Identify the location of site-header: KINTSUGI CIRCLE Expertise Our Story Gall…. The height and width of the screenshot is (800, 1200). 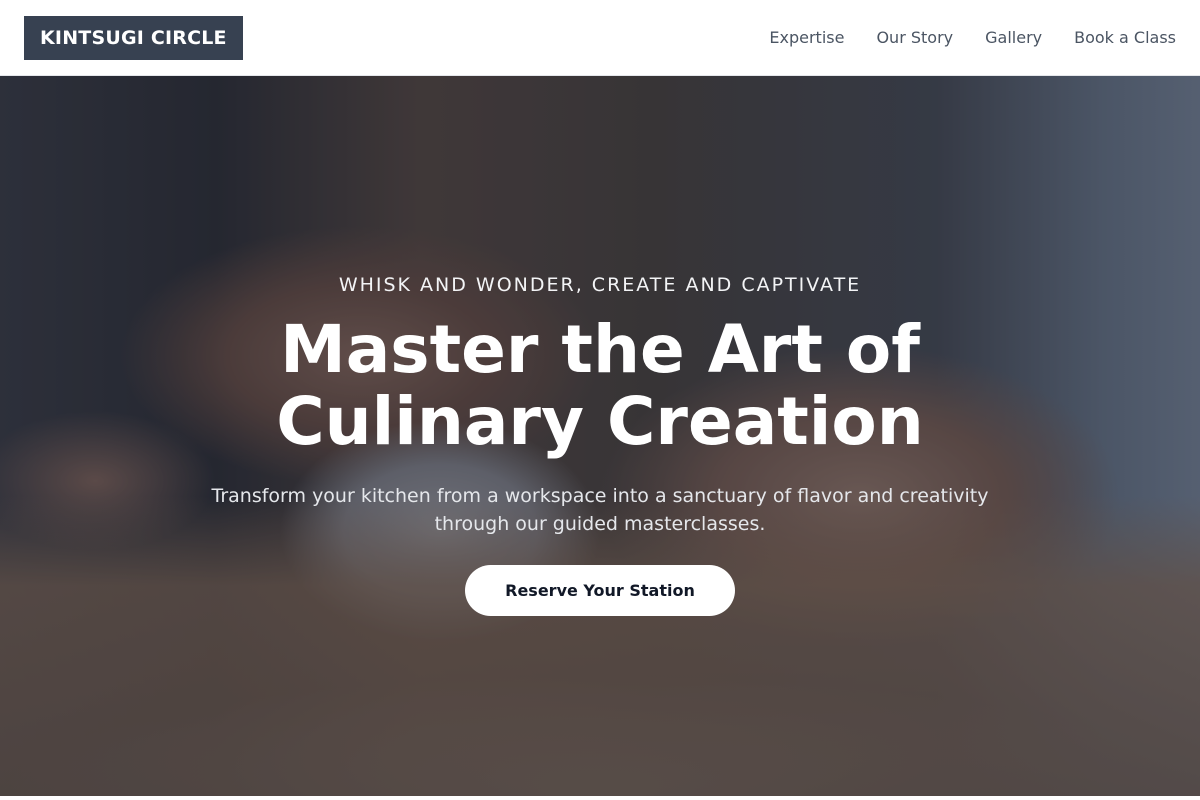
(600, 38).